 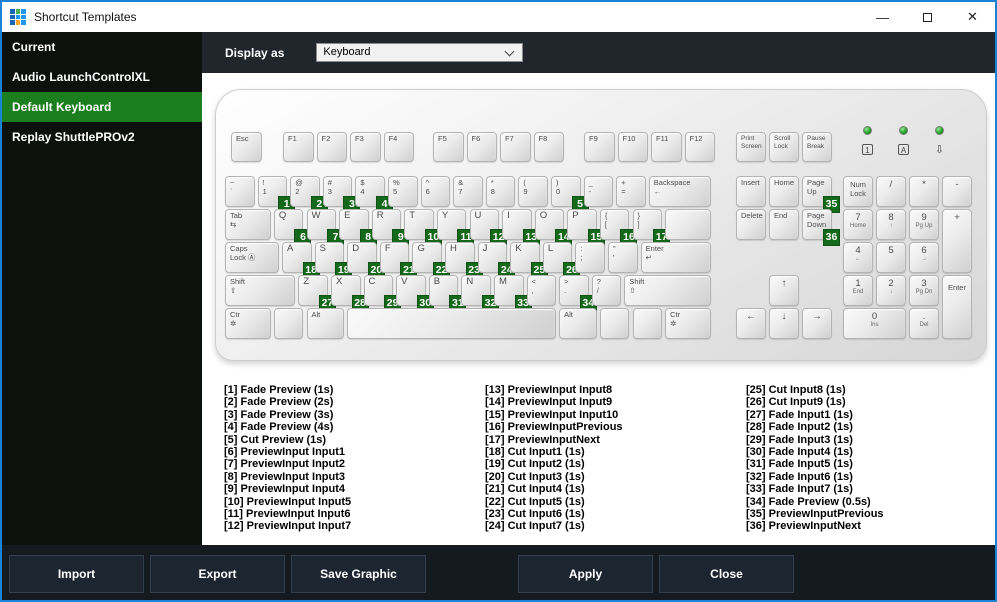 What do you see at coordinates (217, 573) in the screenshot?
I see `export-button: Export` at bounding box center [217, 573].